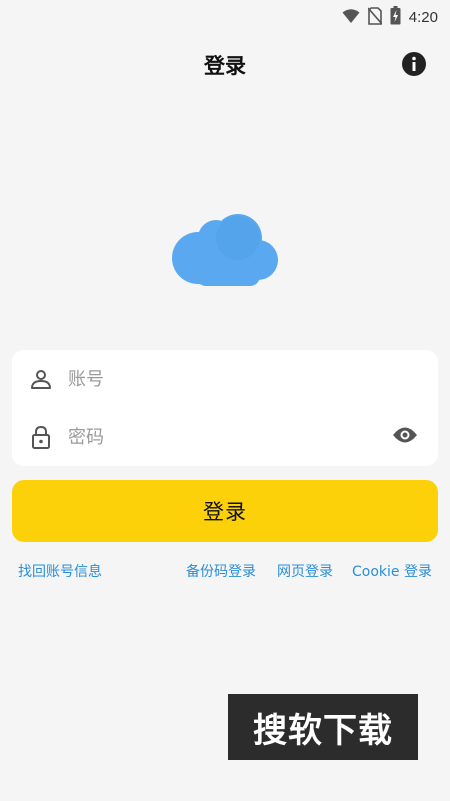  Describe the element at coordinates (41, 379) in the screenshot. I see `user-icon` at that location.